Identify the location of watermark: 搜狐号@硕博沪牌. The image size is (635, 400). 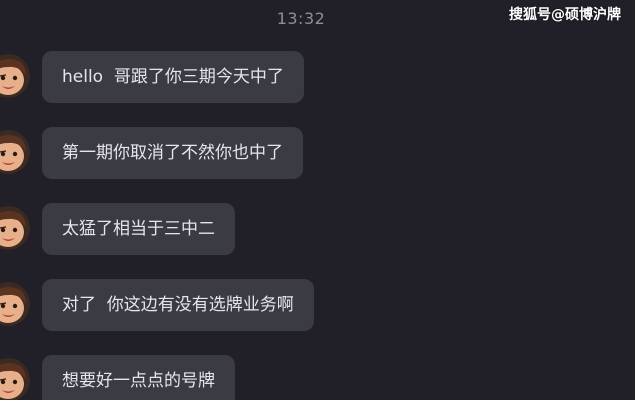
(565, 15).